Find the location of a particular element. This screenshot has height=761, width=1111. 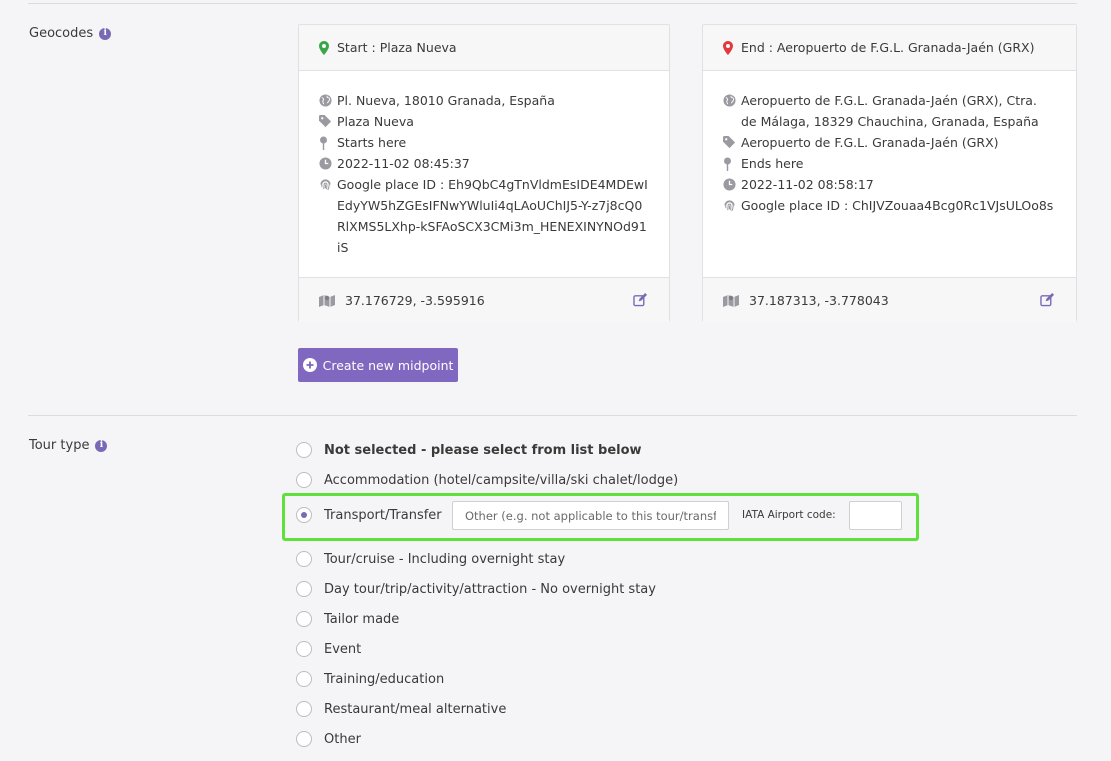

start-note-line: Starts here is located at coordinates (484, 142).